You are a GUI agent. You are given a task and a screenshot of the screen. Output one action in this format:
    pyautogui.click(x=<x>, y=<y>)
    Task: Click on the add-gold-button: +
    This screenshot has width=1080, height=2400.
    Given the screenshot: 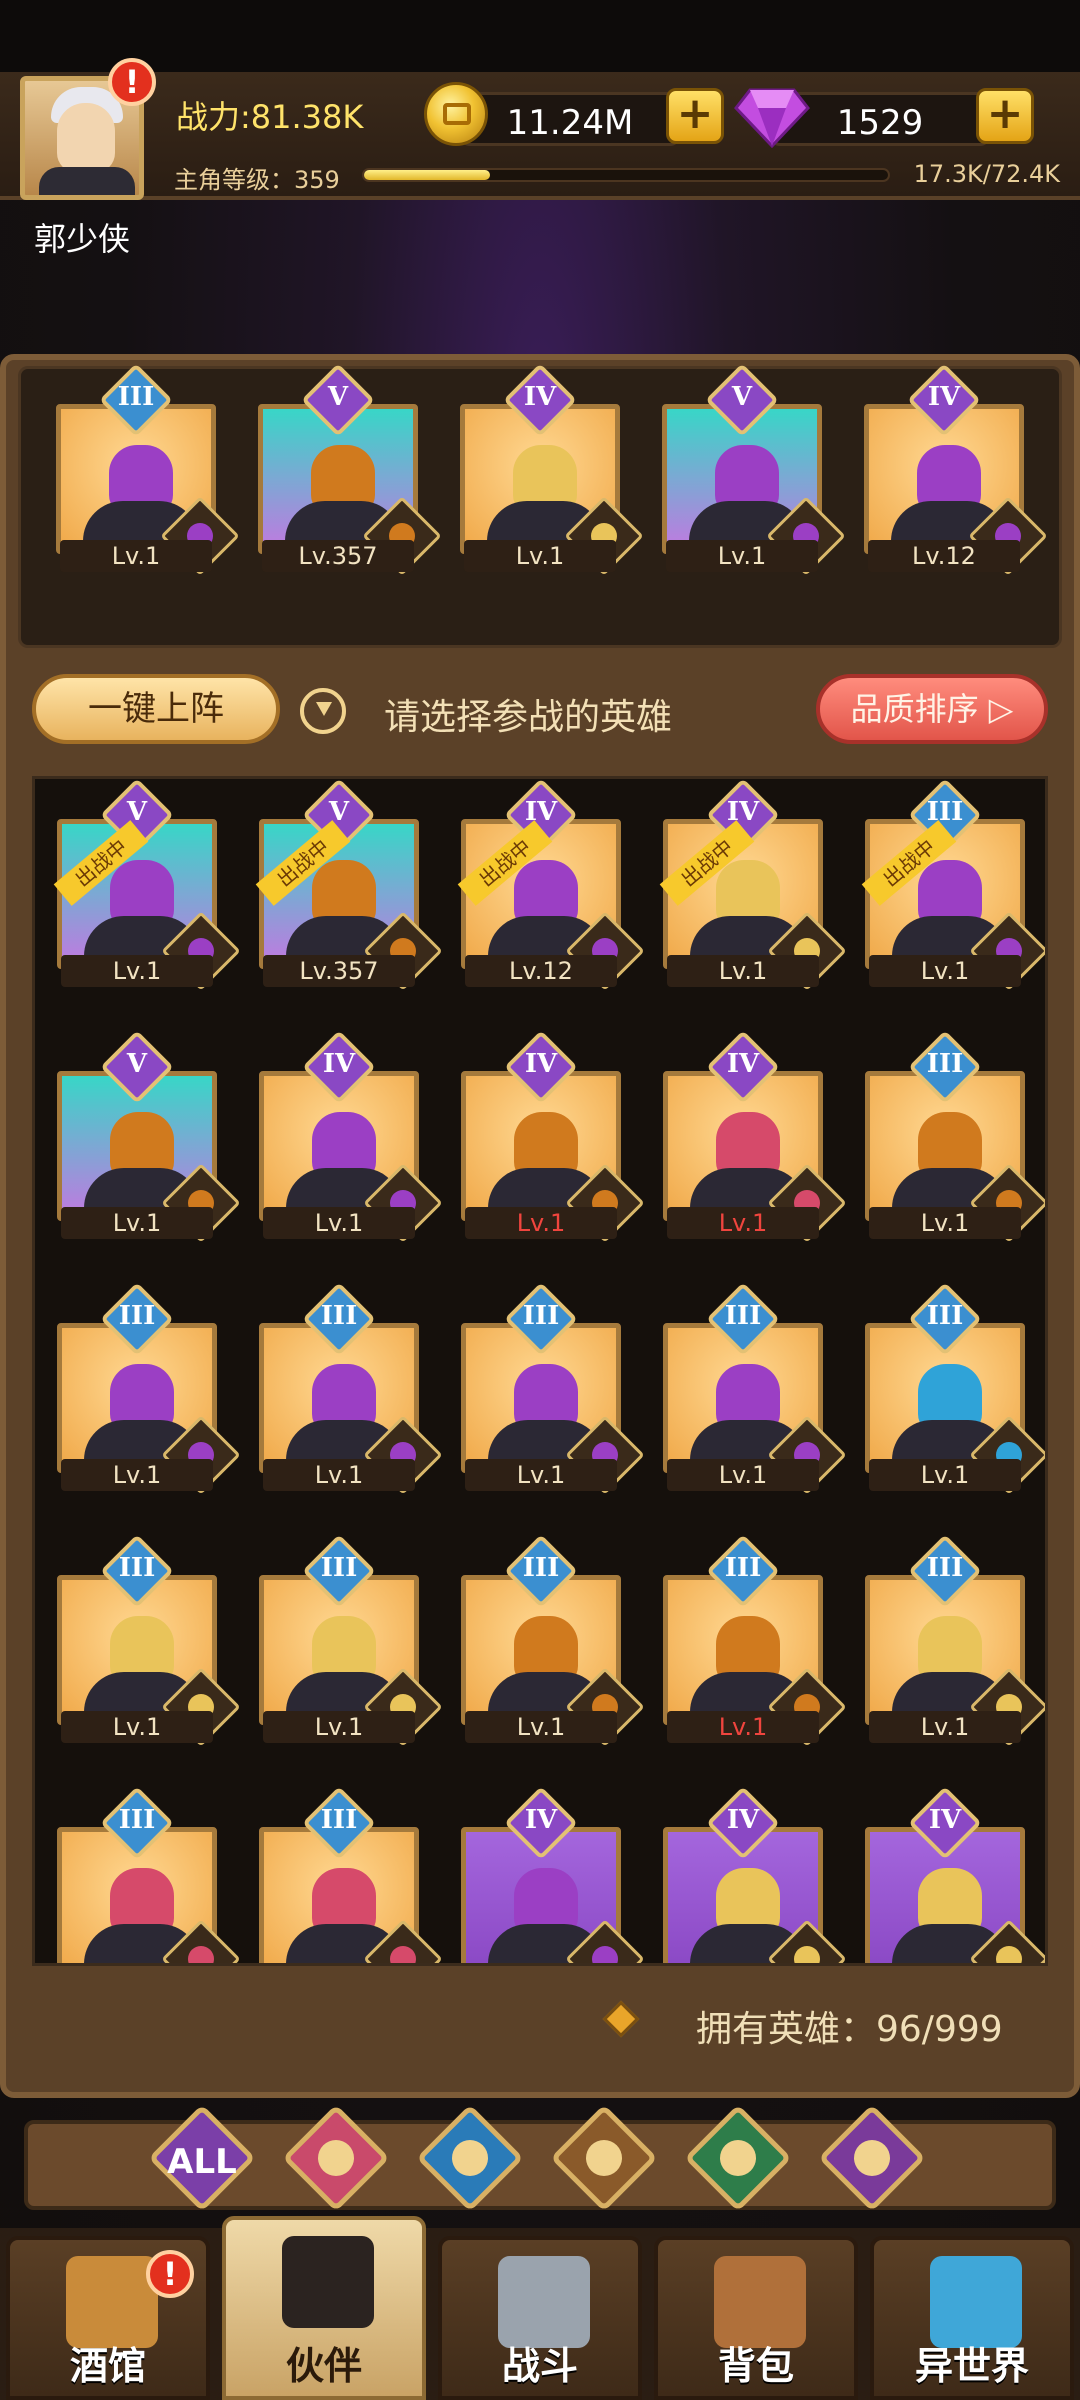 What is the action you would take?
    pyautogui.click(x=695, y=116)
    